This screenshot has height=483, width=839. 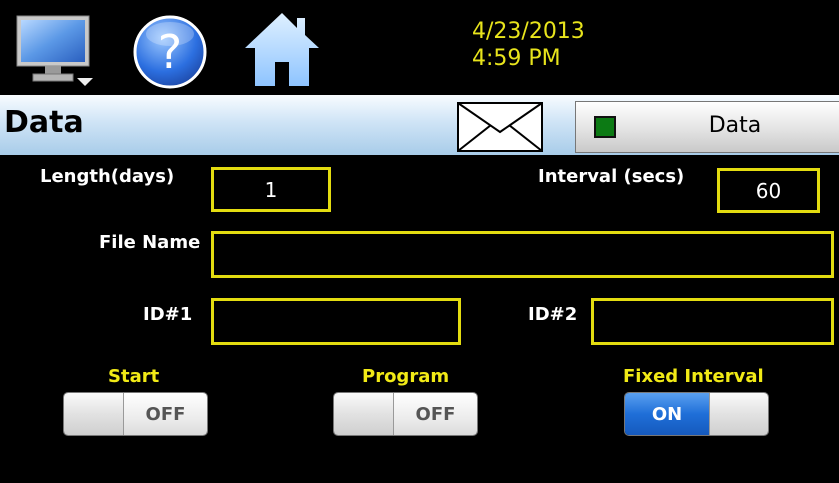 What do you see at coordinates (528, 45) in the screenshot?
I see `date-time-display: 4/23/2013 4:59 PM` at bounding box center [528, 45].